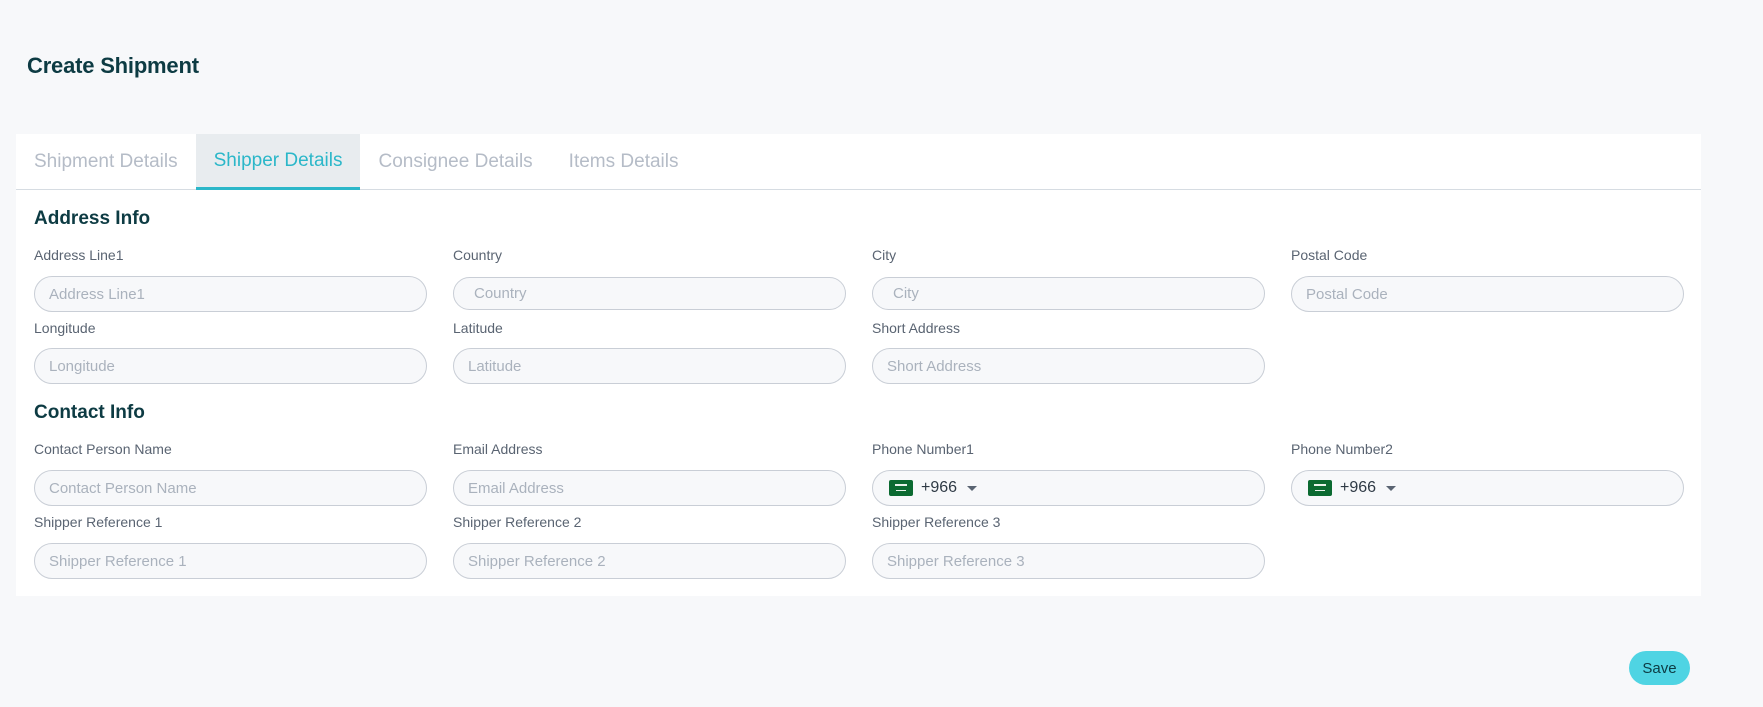  What do you see at coordinates (79, 255) in the screenshot?
I see `address-line1-label: Address Line1` at bounding box center [79, 255].